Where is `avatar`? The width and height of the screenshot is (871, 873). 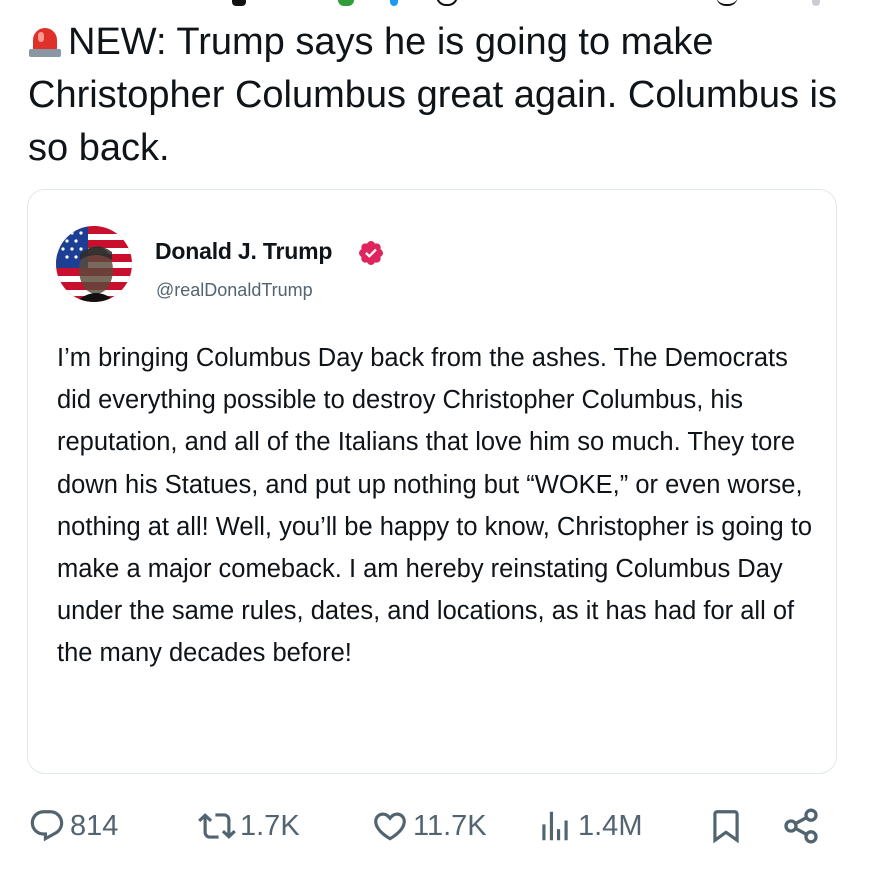
avatar is located at coordinates (94, 264).